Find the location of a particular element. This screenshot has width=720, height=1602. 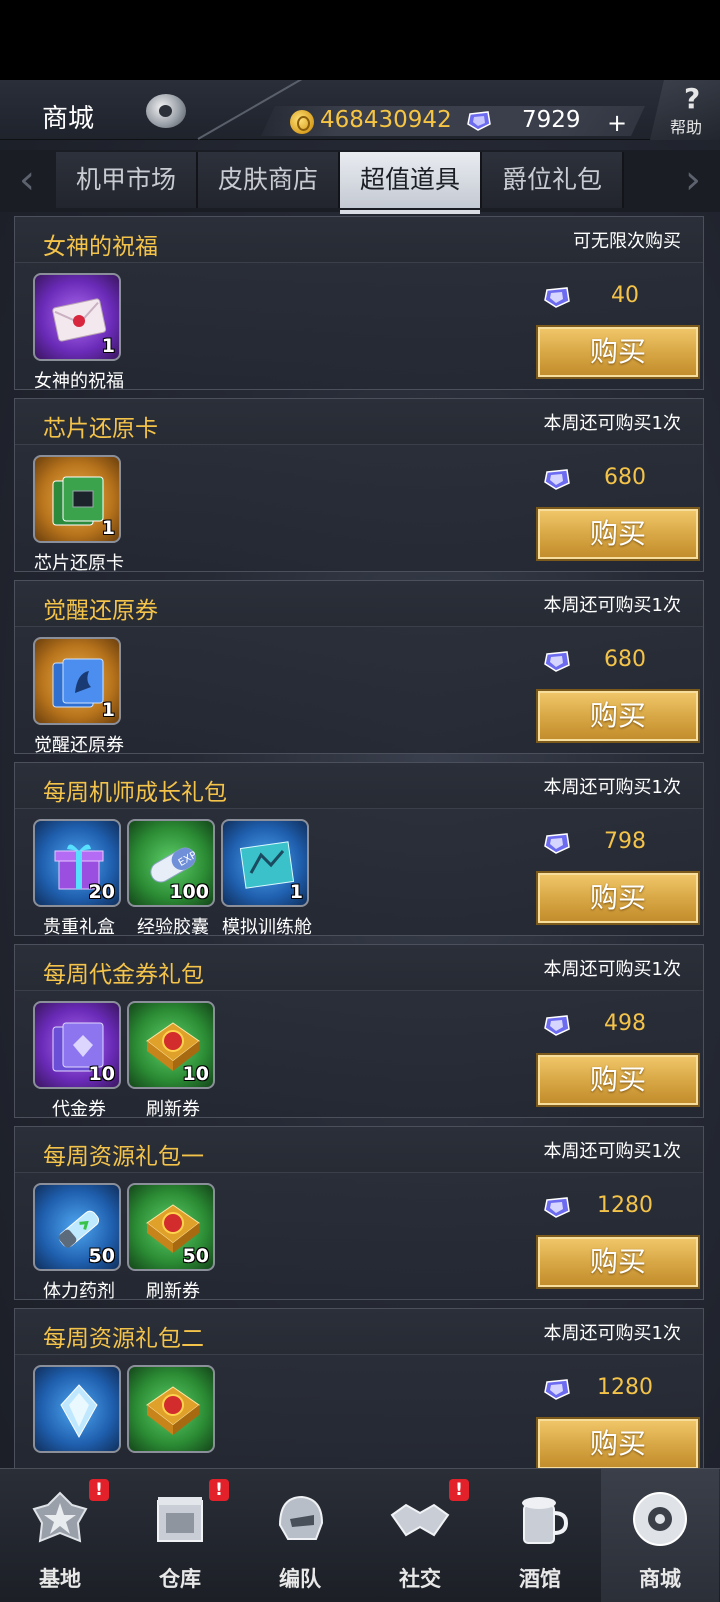

product-card: 每周代金券礼包 本周还可购买1次 498 购买 10 代金券 10 刷新券 is located at coordinates (359, 1032).